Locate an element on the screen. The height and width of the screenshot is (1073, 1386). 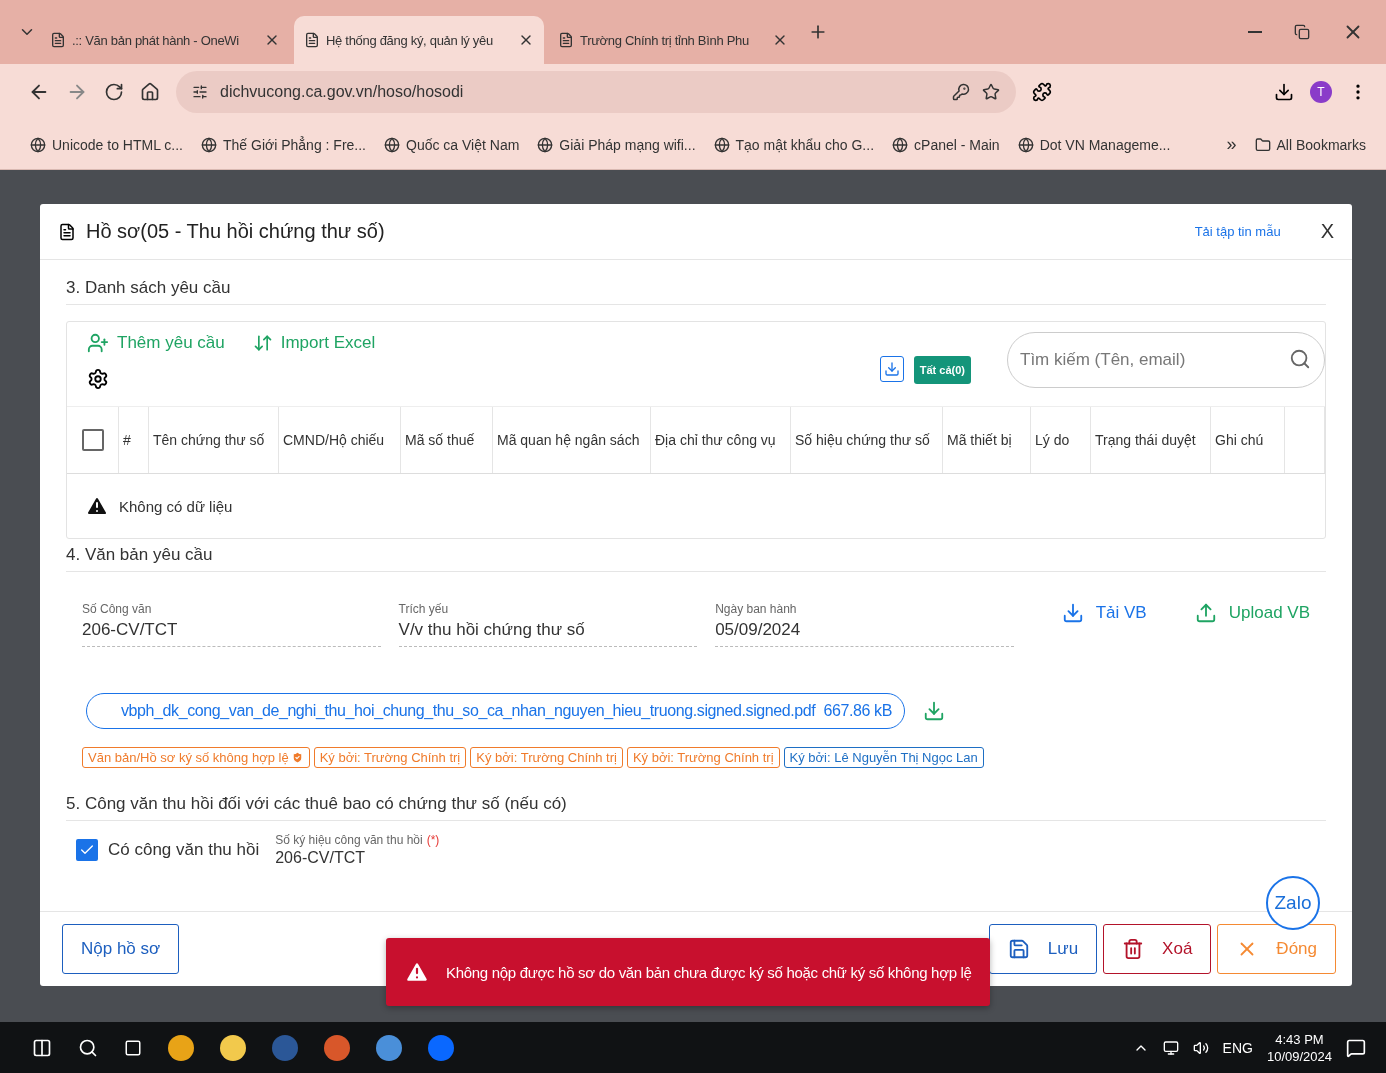
checkbox is located at coordinates (87, 850).